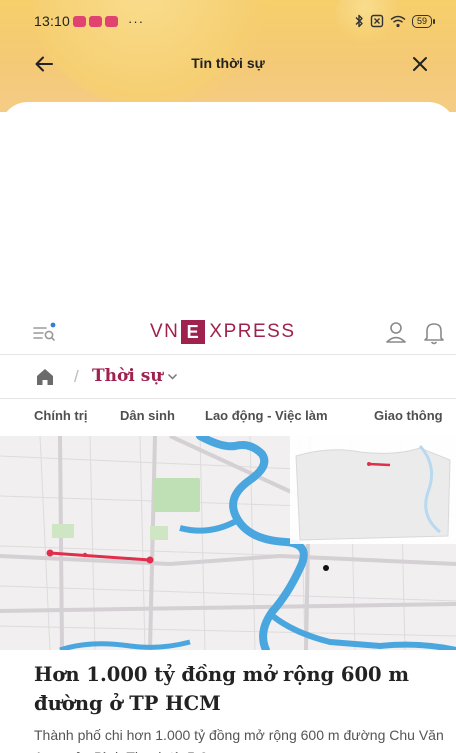  What do you see at coordinates (60, 415) in the screenshot?
I see `subnav-item-chinh-tri: Chính trị` at bounding box center [60, 415].